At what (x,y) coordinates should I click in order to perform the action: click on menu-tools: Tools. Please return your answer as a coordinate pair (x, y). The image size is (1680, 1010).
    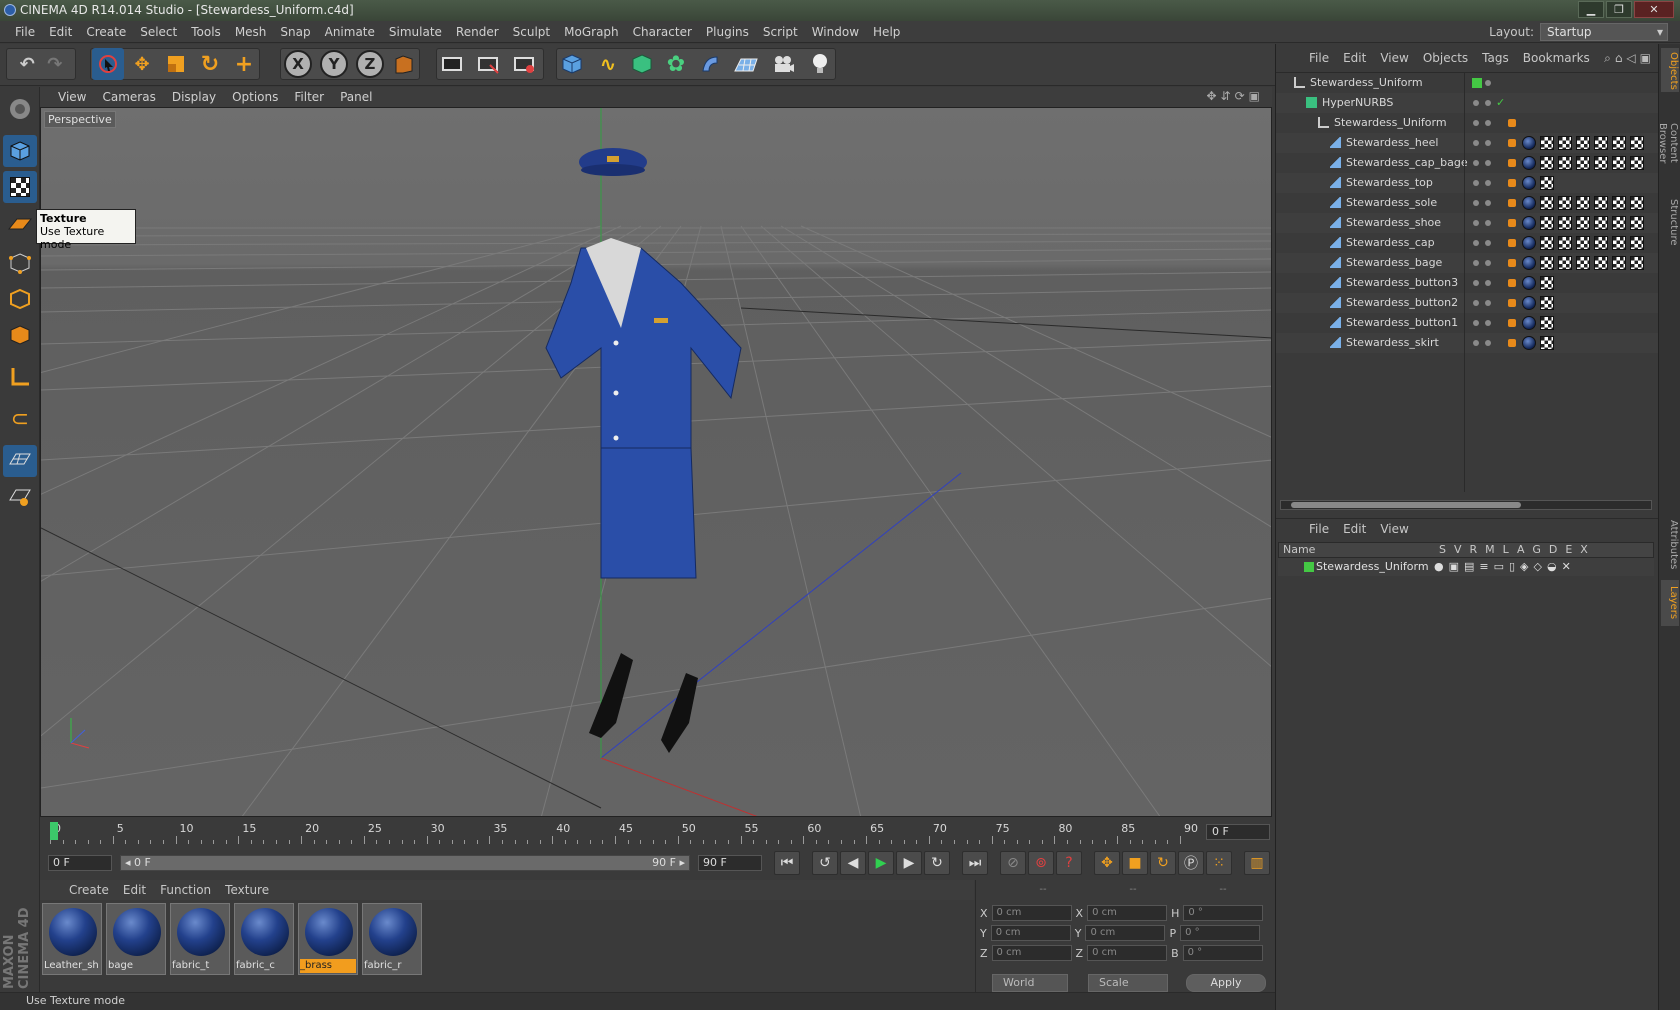
    Looking at the image, I should click on (206, 32).